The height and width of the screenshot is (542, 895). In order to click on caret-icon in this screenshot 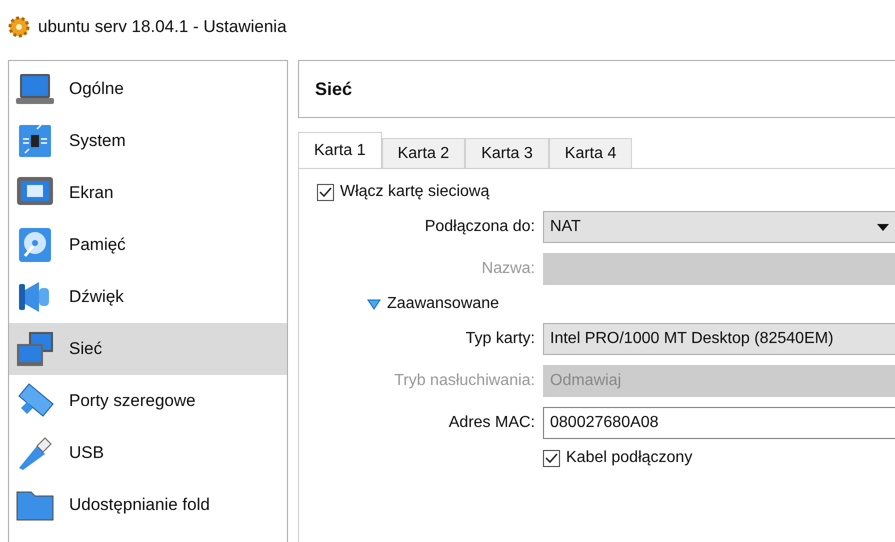, I will do `click(883, 227)`.